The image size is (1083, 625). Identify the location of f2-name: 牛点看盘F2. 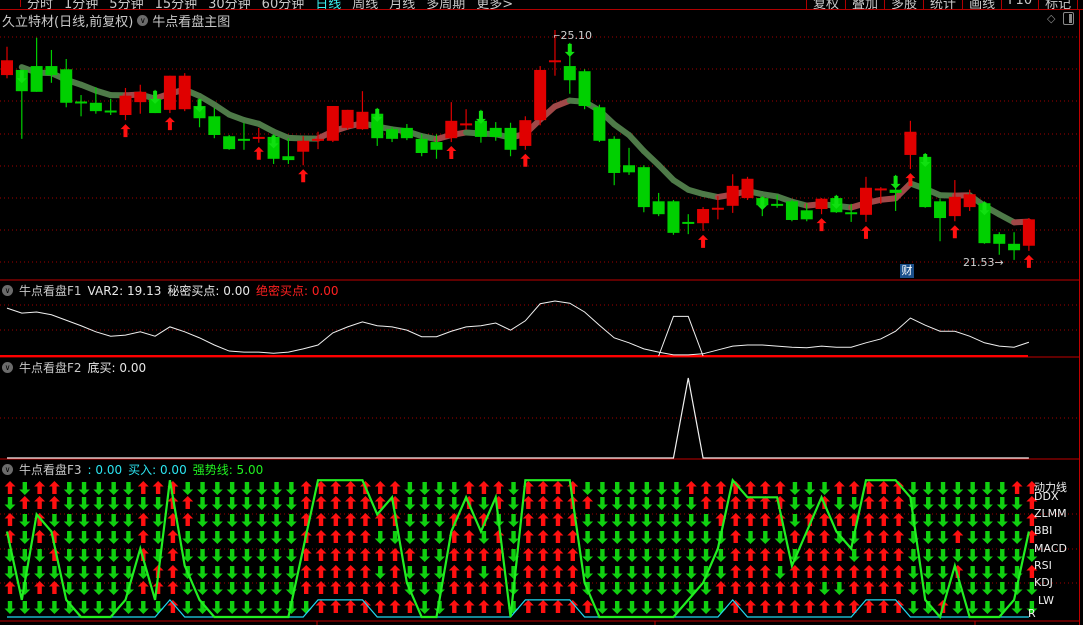
(50, 367).